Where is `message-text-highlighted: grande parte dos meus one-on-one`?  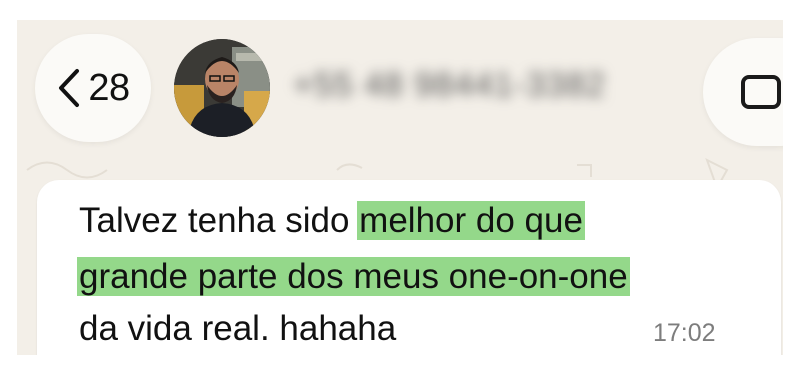 message-text-highlighted: grande parte dos meus one-on-one is located at coordinates (353, 276).